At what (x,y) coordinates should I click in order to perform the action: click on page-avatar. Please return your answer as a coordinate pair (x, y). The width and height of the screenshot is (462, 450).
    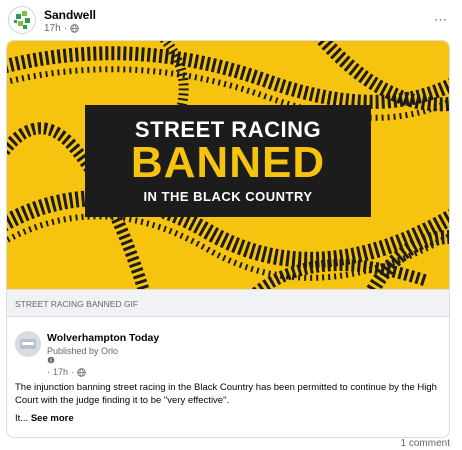
    Looking at the image, I should click on (22, 20).